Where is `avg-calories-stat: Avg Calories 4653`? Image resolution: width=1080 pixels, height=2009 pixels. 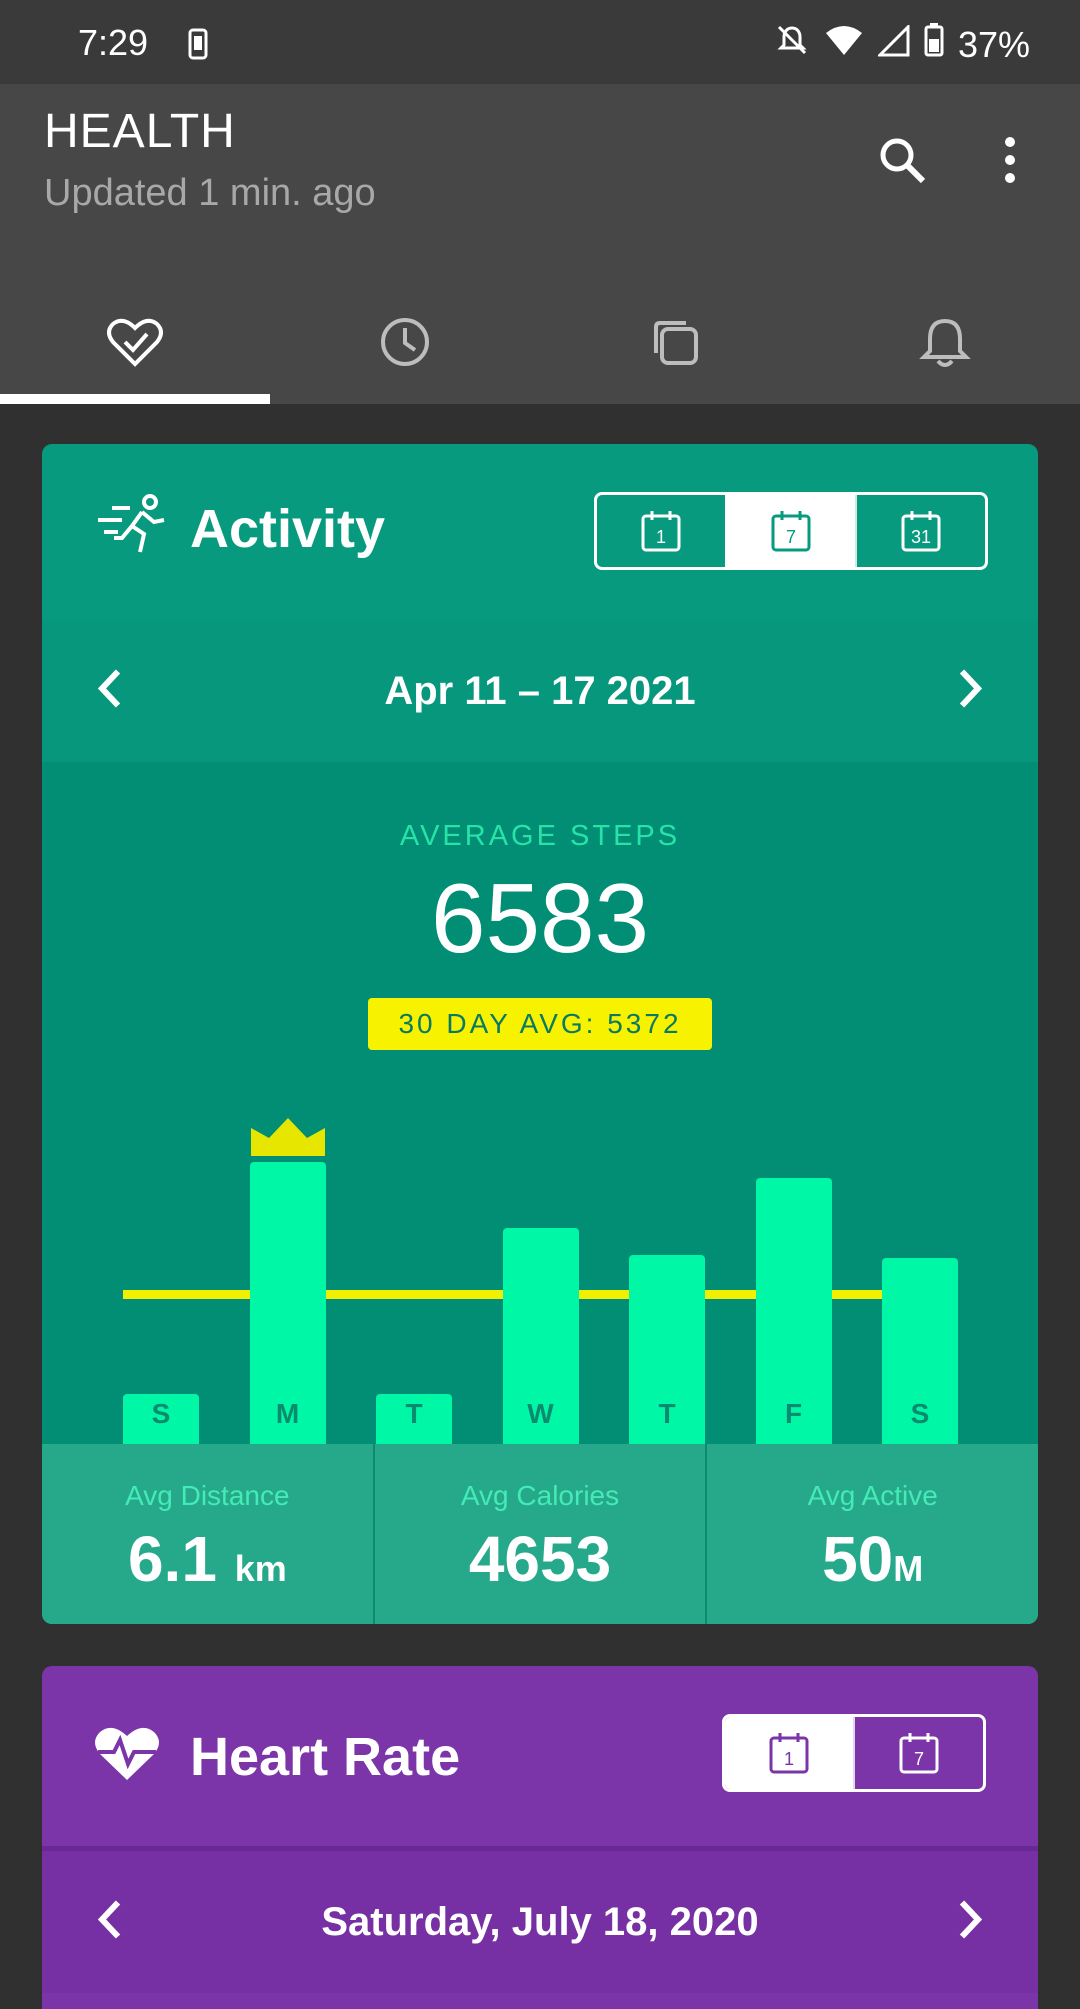 avg-calories-stat: Avg Calories 4653 is located at coordinates (539, 1534).